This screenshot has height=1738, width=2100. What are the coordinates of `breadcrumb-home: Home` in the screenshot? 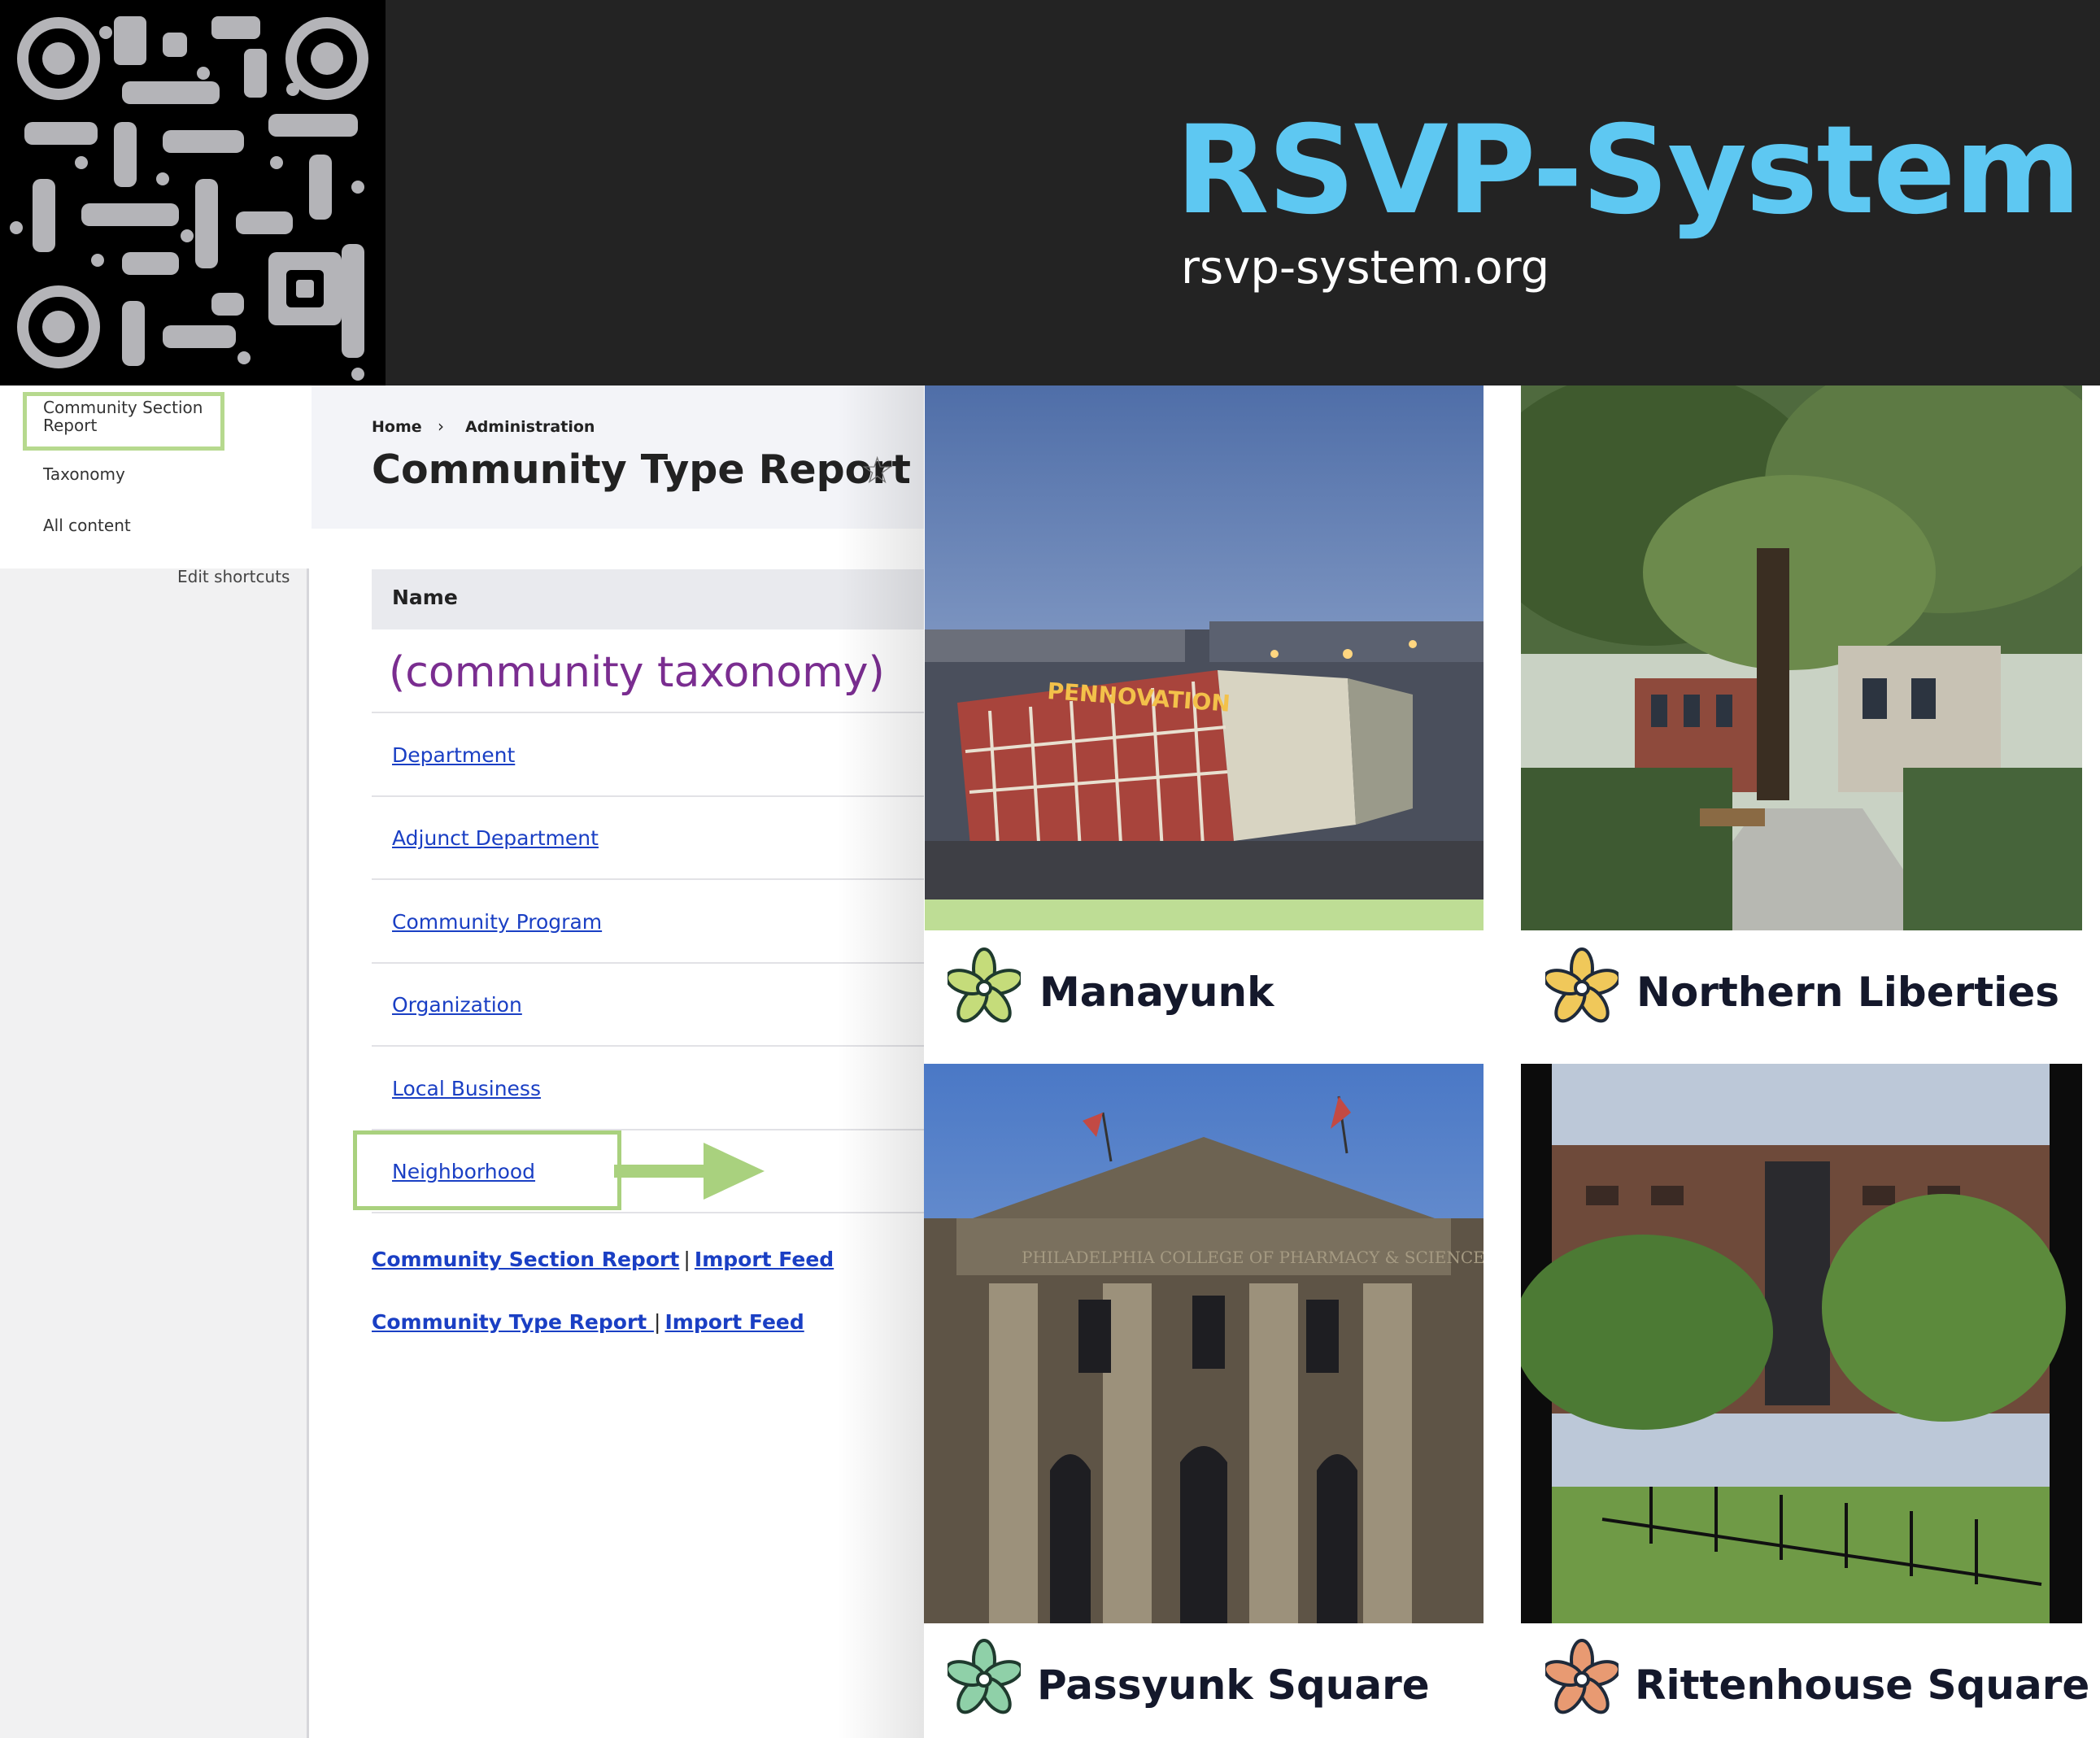 It's located at (397, 427).